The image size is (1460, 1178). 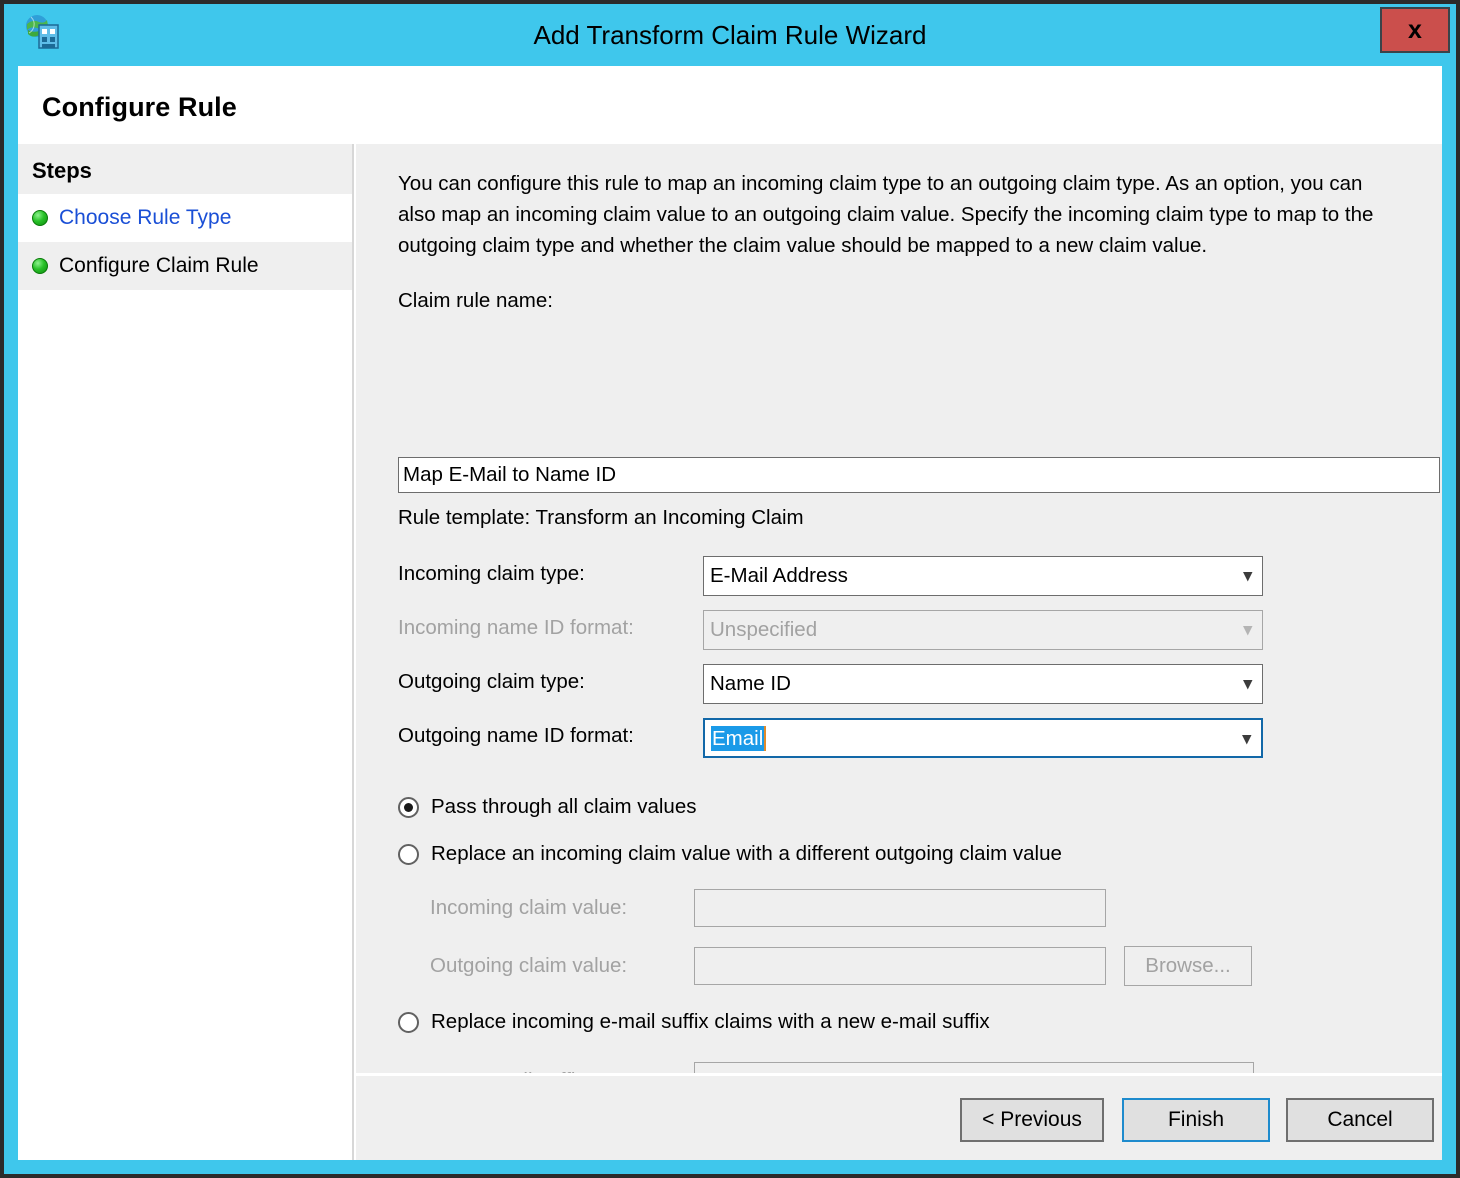 I want to click on incoming-claim-type-row: Incoming claim type: E-Mail Address ▾, so click(x=900, y=576).